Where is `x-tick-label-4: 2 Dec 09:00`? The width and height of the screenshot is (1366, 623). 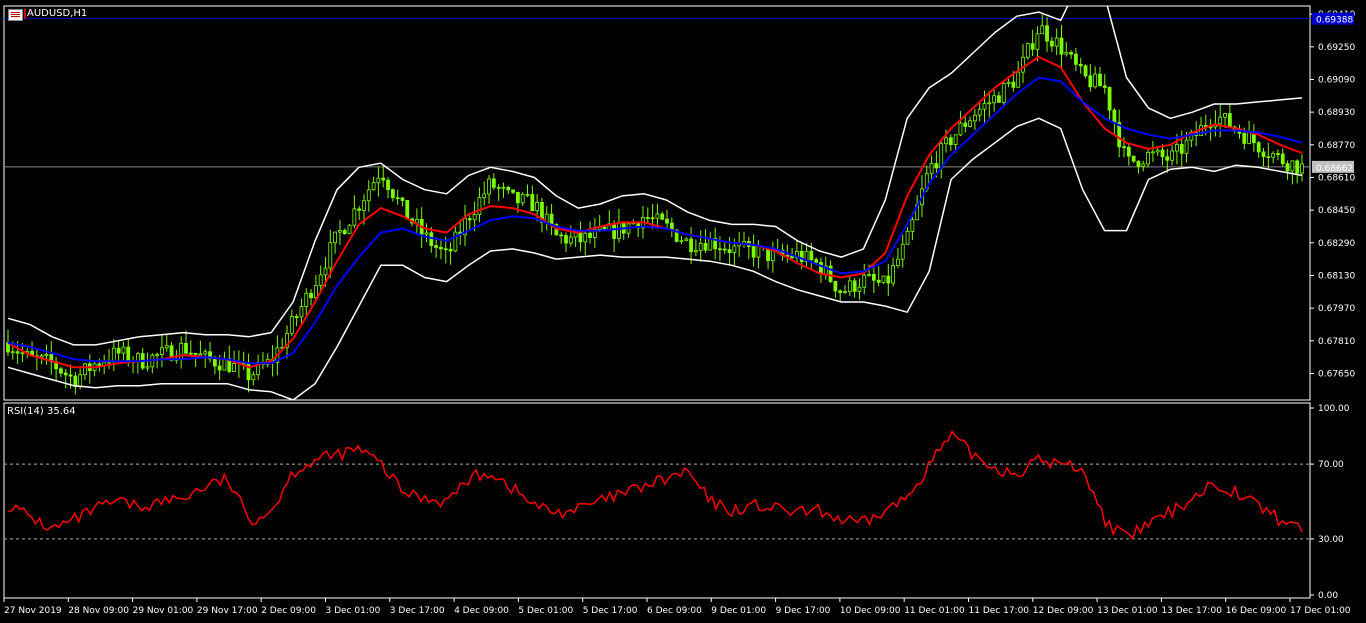
x-tick-label-4: 2 Dec 09:00 is located at coordinates (288, 611).